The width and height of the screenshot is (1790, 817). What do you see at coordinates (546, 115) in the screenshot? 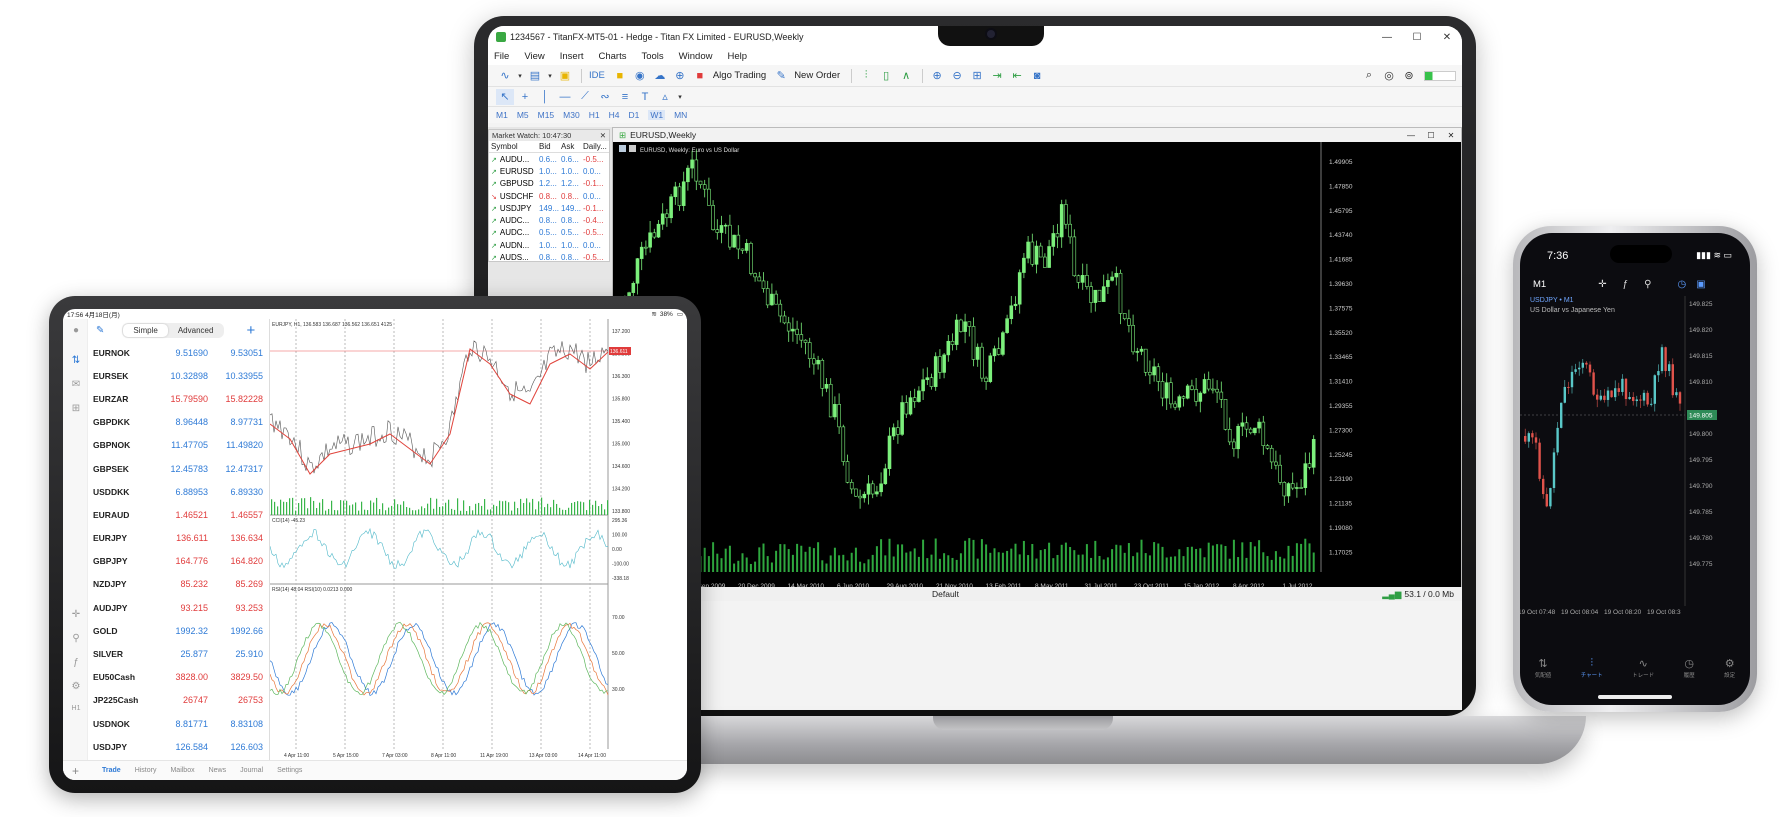
I see `timeframe-m15: M15` at bounding box center [546, 115].